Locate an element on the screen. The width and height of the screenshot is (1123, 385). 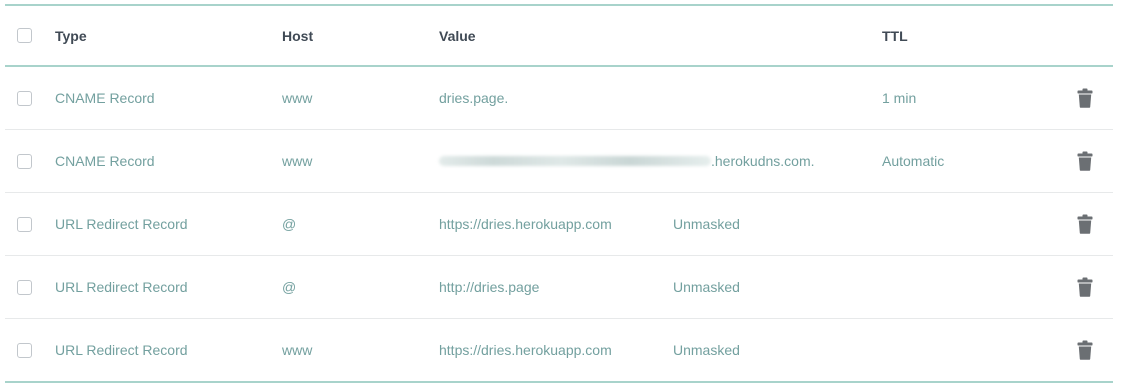
column-header-value: Value is located at coordinates (457, 35).